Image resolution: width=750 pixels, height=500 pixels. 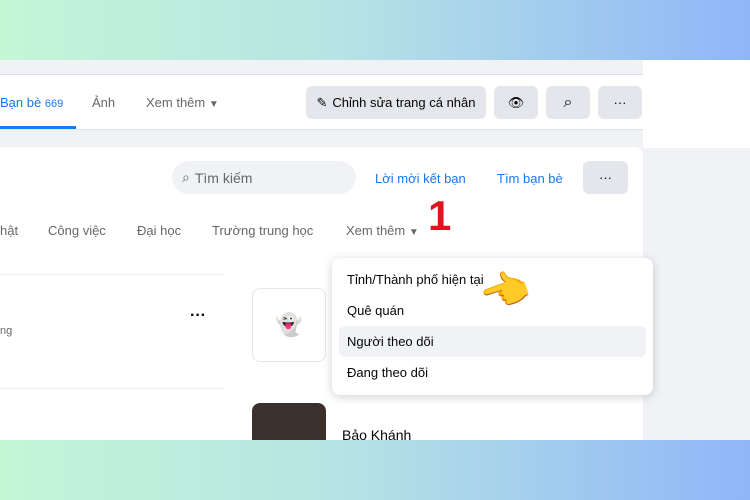 What do you see at coordinates (404, 102) in the screenshot?
I see `button-label: Chỉnh sửa trang cá nhân` at bounding box center [404, 102].